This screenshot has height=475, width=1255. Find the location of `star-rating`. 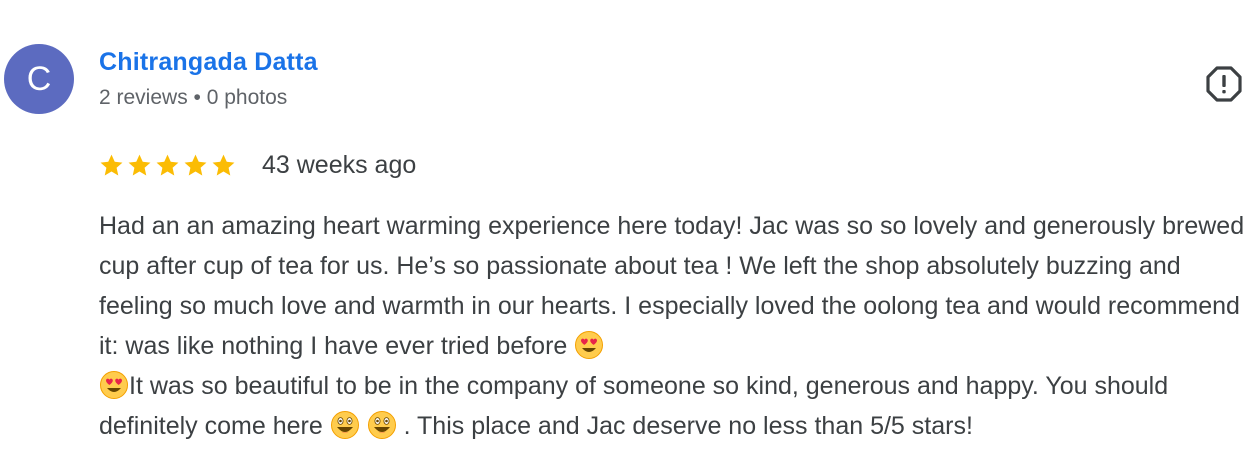

star-rating is located at coordinates (167, 165).